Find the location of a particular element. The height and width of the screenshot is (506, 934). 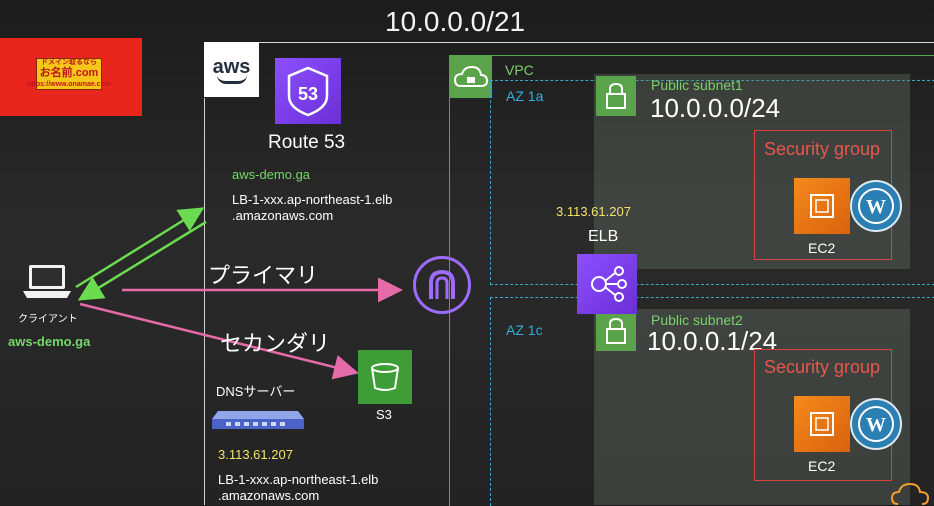

primary-label: プライマリ is located at coordinates (263, 275).